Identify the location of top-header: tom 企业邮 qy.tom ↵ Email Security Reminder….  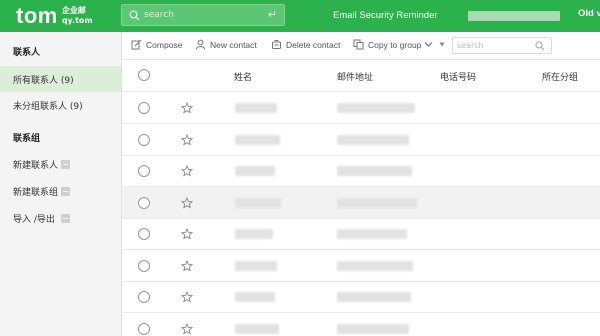
(300, 16).